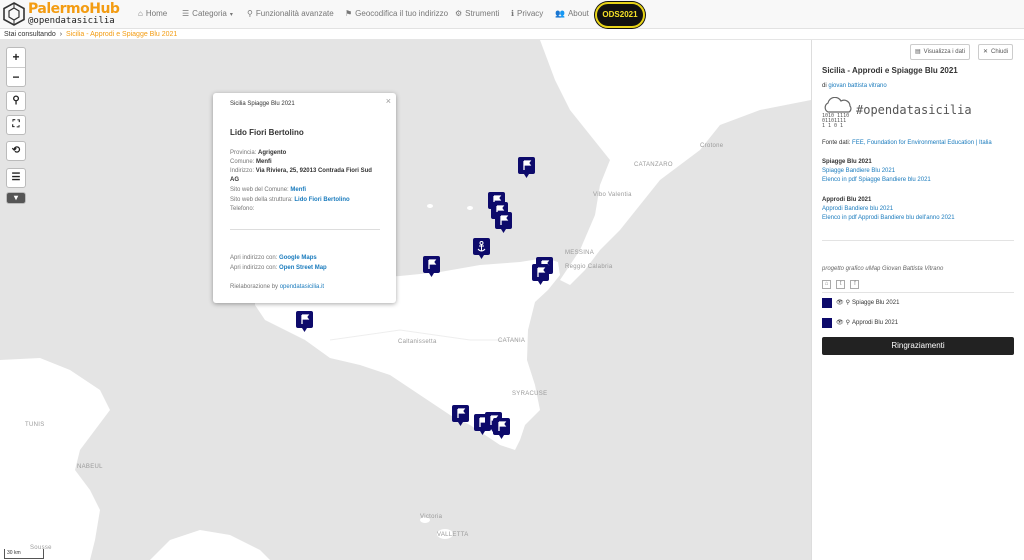 The height and width of the screenshot is (560, 1024). I want to click on map-label-victoria: Victoria, so click(431, 517).